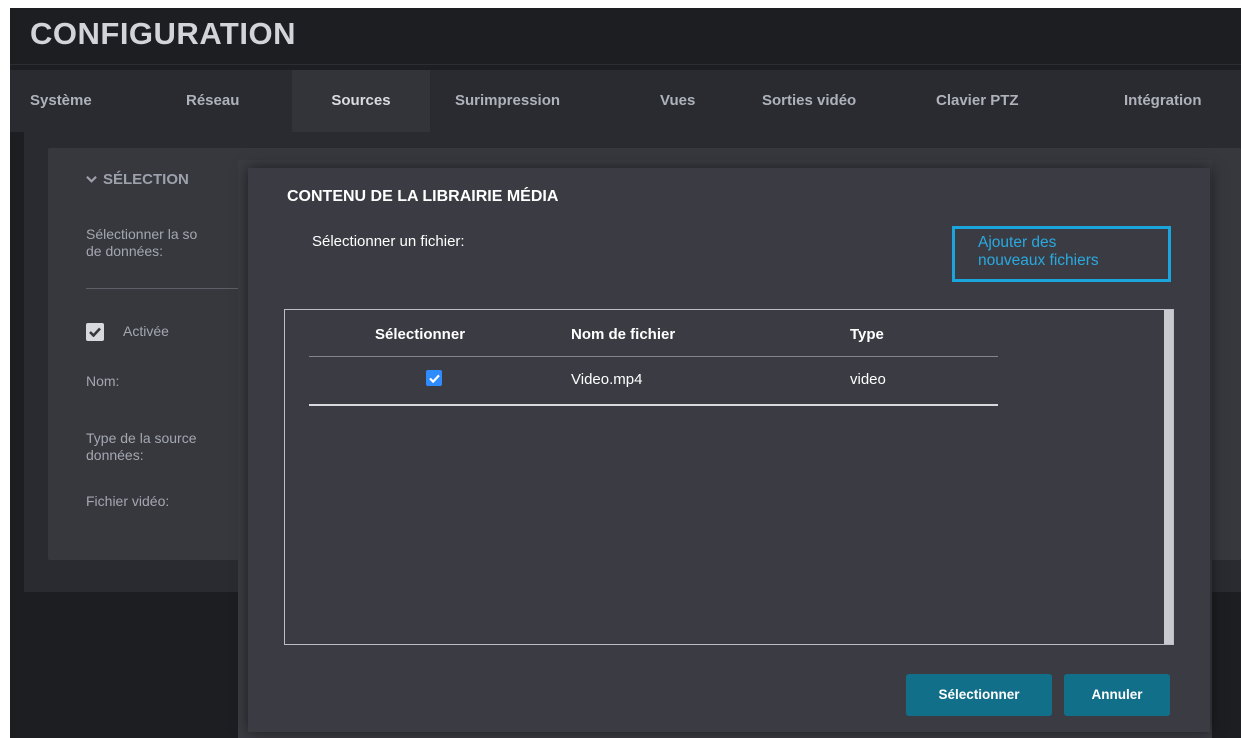 The image size is (1241, 738). I want to click on file-type-cell: video, so click(868, 379).